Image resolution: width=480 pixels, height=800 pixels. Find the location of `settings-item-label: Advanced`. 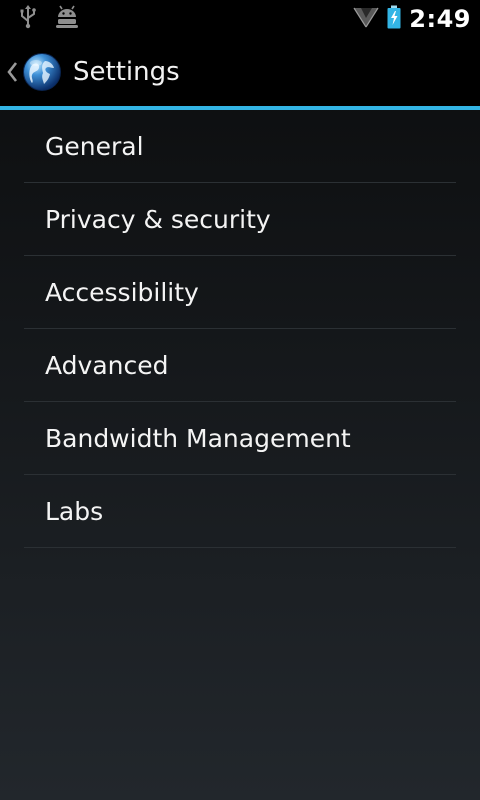

settings-item-label: Advanced is located at coordinates (107, 365).